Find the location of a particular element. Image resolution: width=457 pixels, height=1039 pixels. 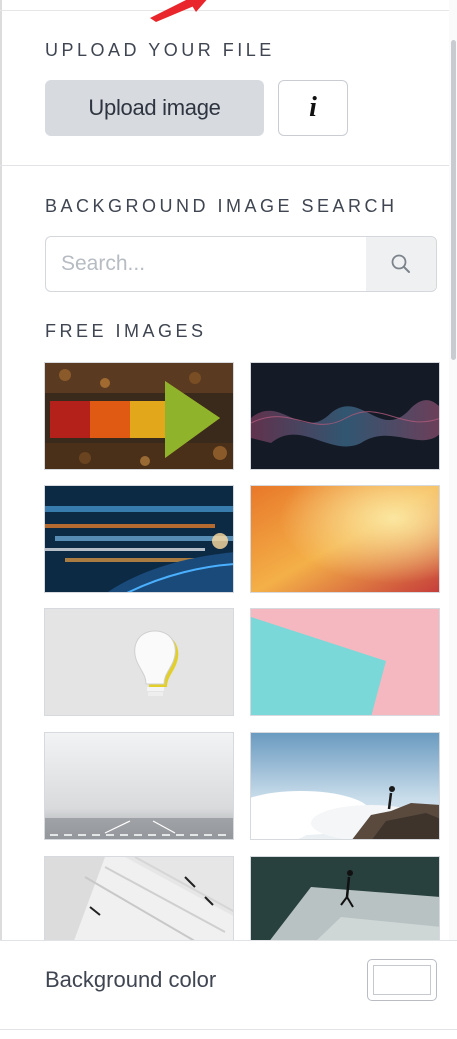

bottom-divider is located at coordinates (228, 1029).